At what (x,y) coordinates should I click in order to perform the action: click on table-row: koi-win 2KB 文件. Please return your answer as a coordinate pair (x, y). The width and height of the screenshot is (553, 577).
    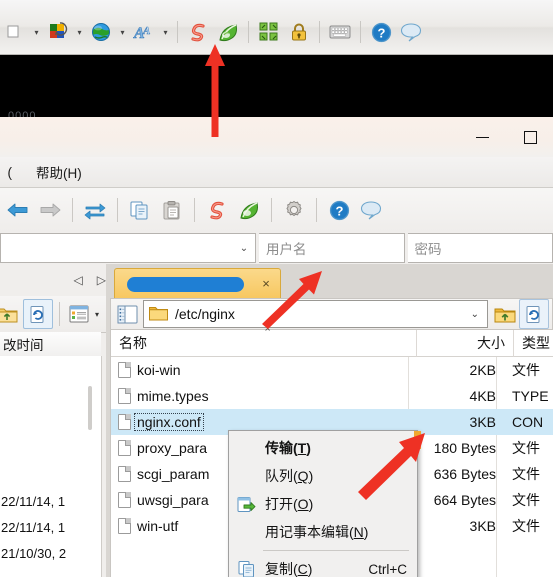
    Looking at the image, I should click on (332, 370).